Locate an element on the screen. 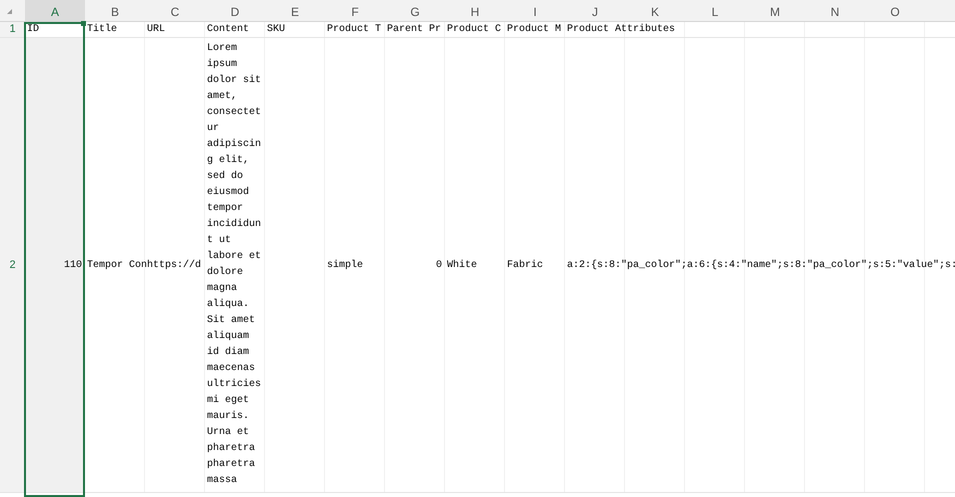  table-cell-text: Fabric is located at coordinates (525, 265).